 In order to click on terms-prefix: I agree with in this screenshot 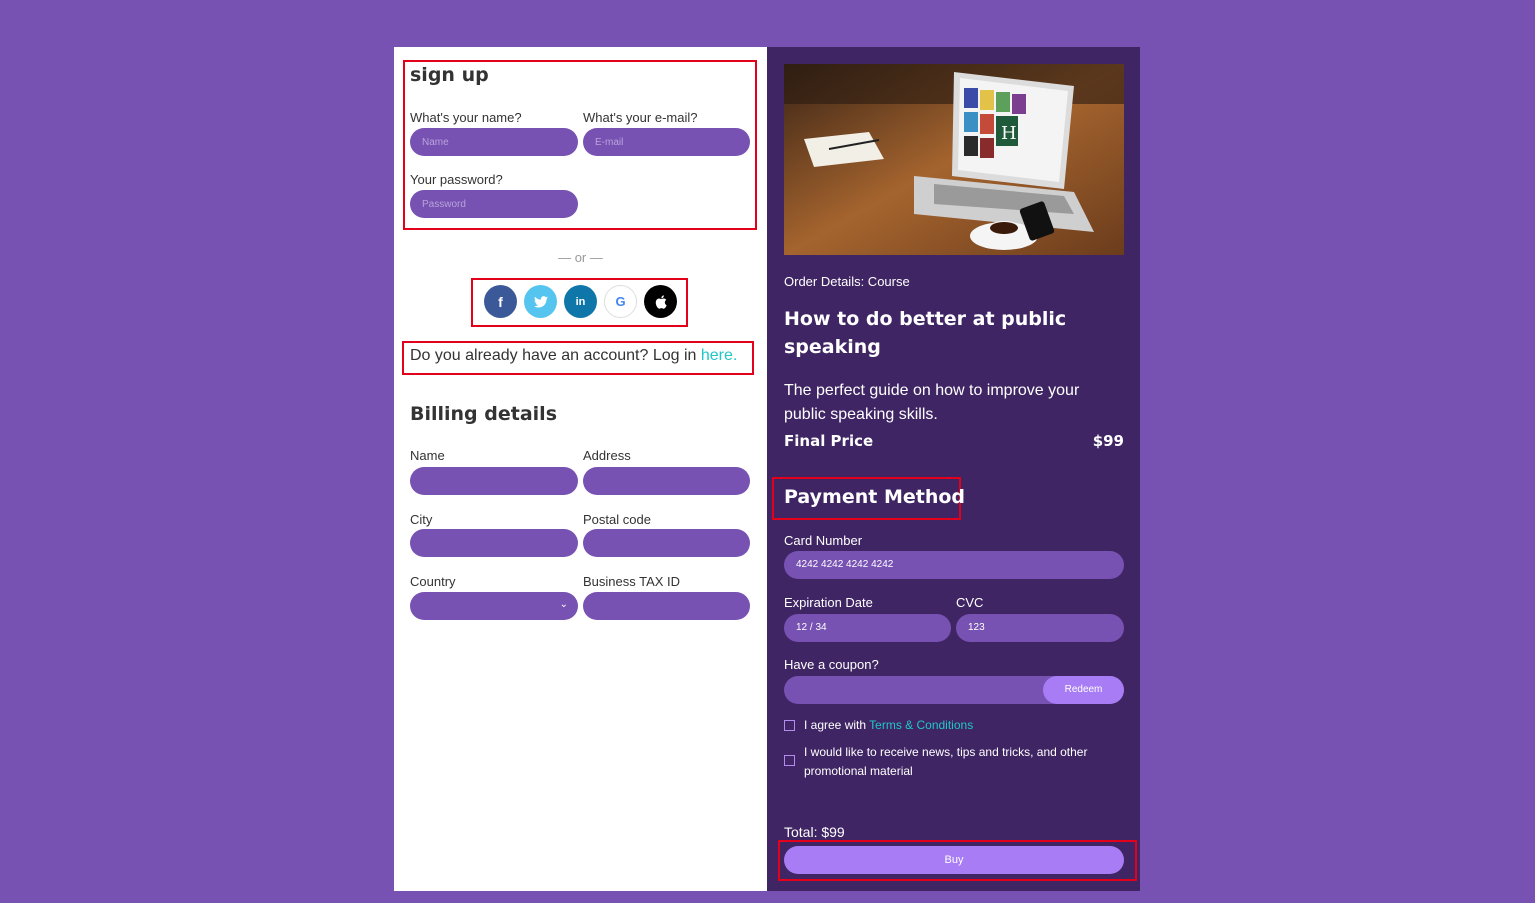, I will do `click(837, 725)`.